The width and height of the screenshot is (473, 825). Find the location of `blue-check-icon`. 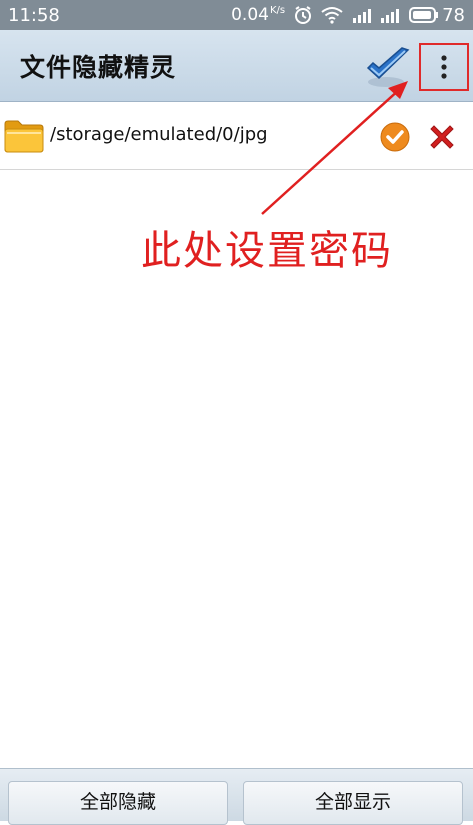

blue-check-icon is located at coordinates (388, 67).